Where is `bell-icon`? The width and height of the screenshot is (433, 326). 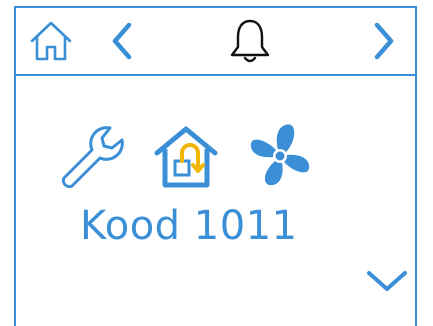
bell-icon is located at coordinates (250, 41).